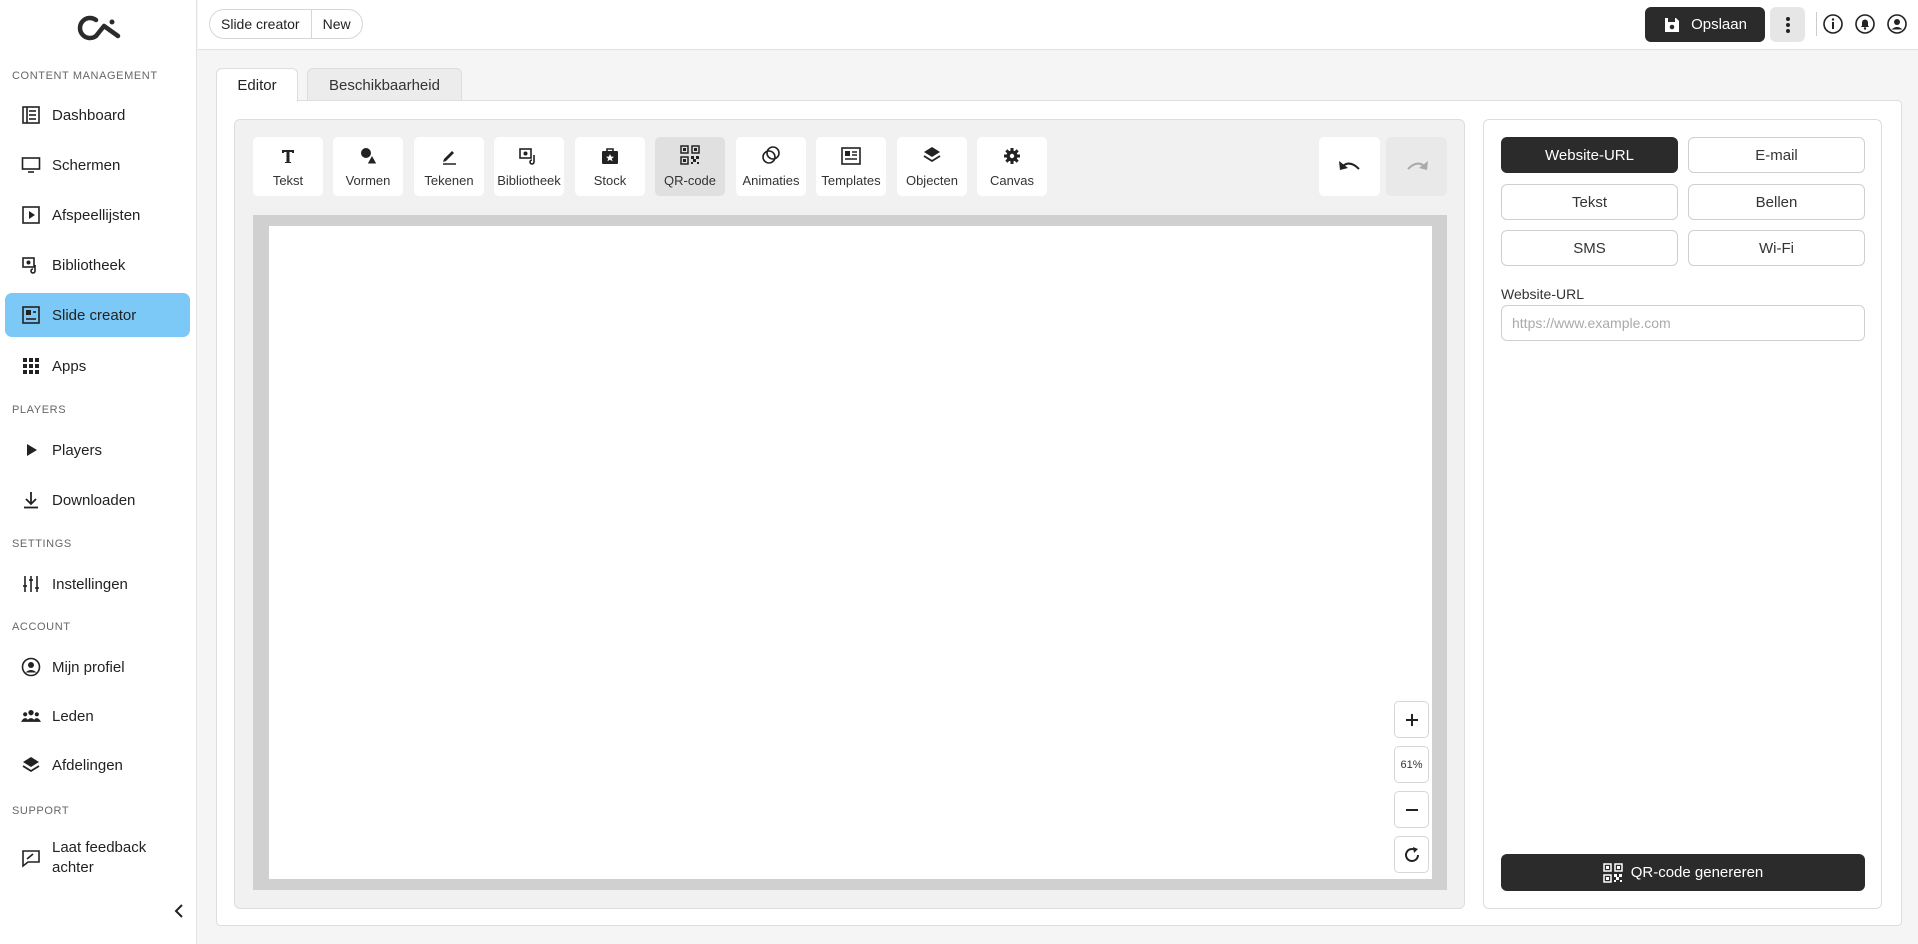  What do you see at coordinates (771, 155) in the screenshot?
I see `animations-icon` at bounding box center [771, 155].